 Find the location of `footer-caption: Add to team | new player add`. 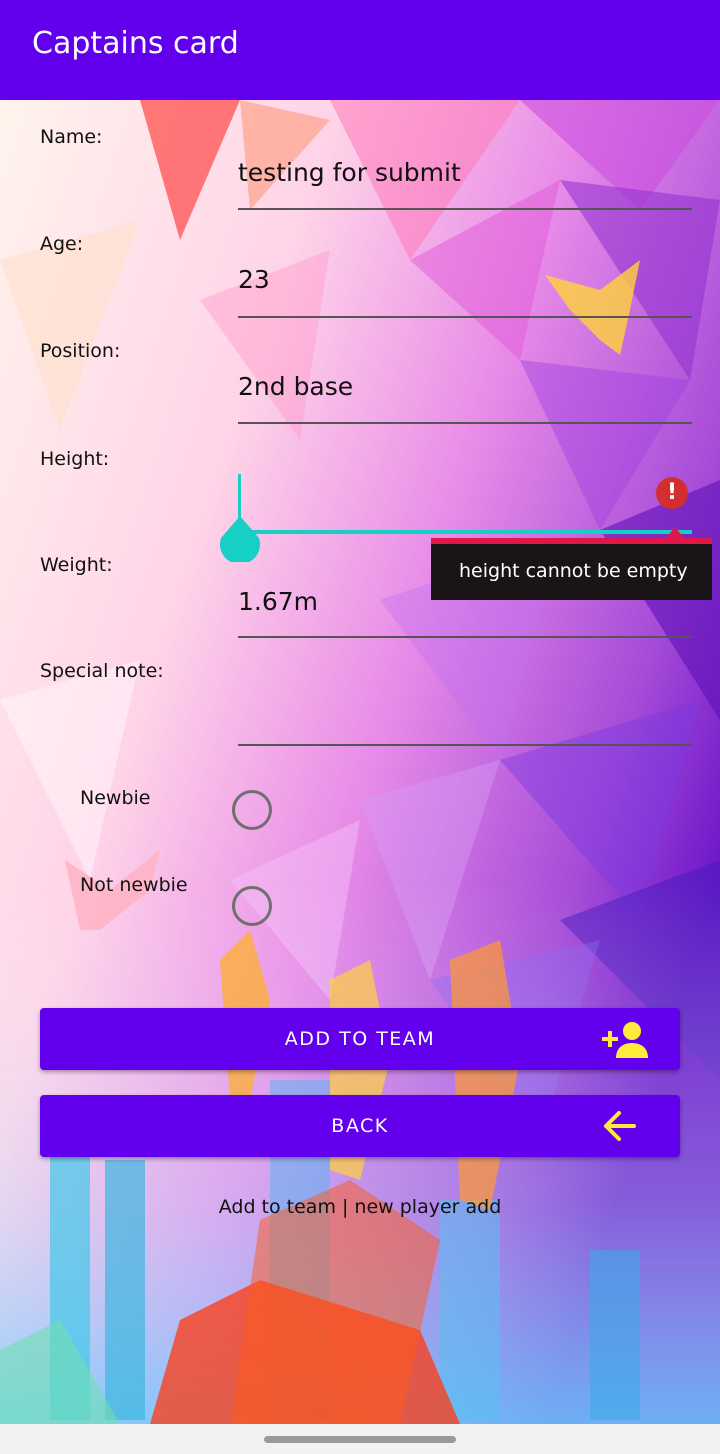

footer-caption: Add to team | new player add is located at coordinates (360, 1207).